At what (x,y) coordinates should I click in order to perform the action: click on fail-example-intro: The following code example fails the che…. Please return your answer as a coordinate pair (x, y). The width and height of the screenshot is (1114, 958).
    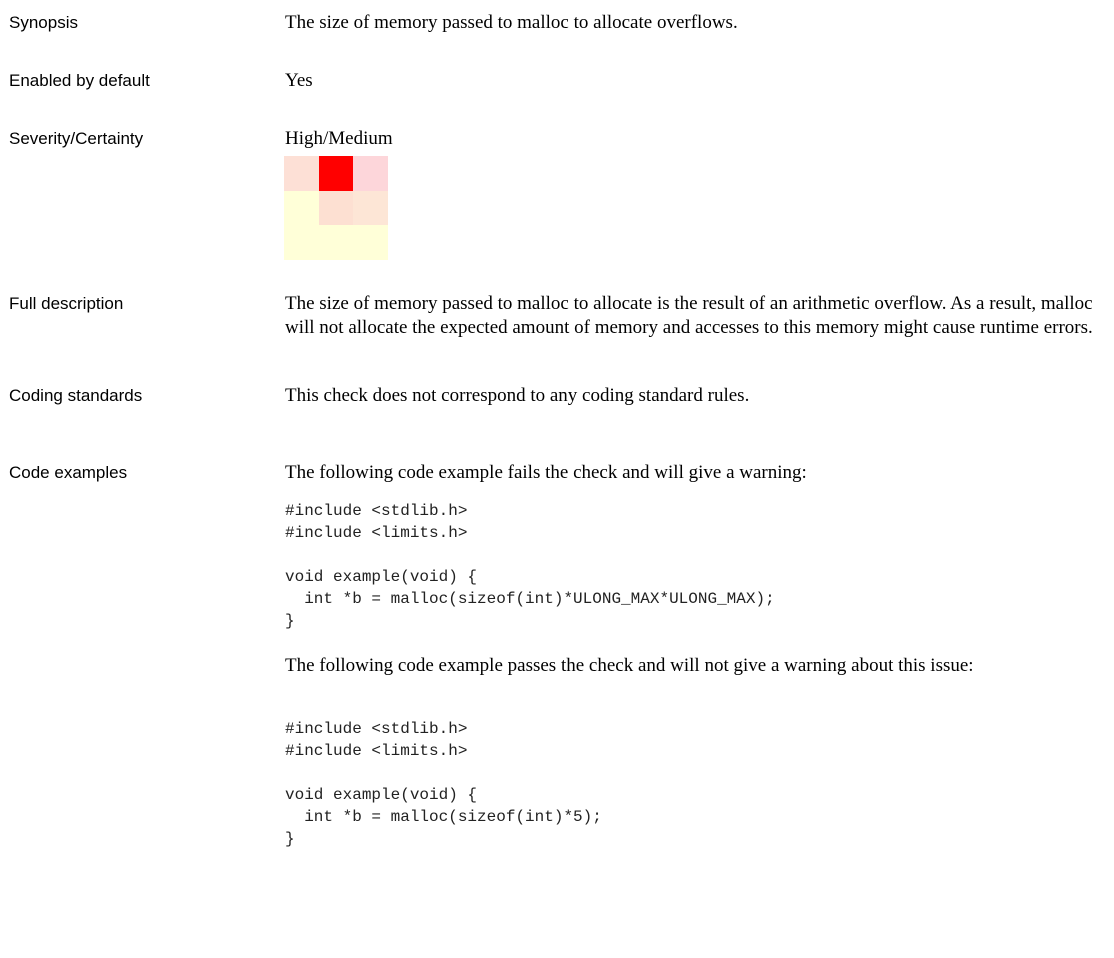
    Looking at the image, I should click on (546, 472).